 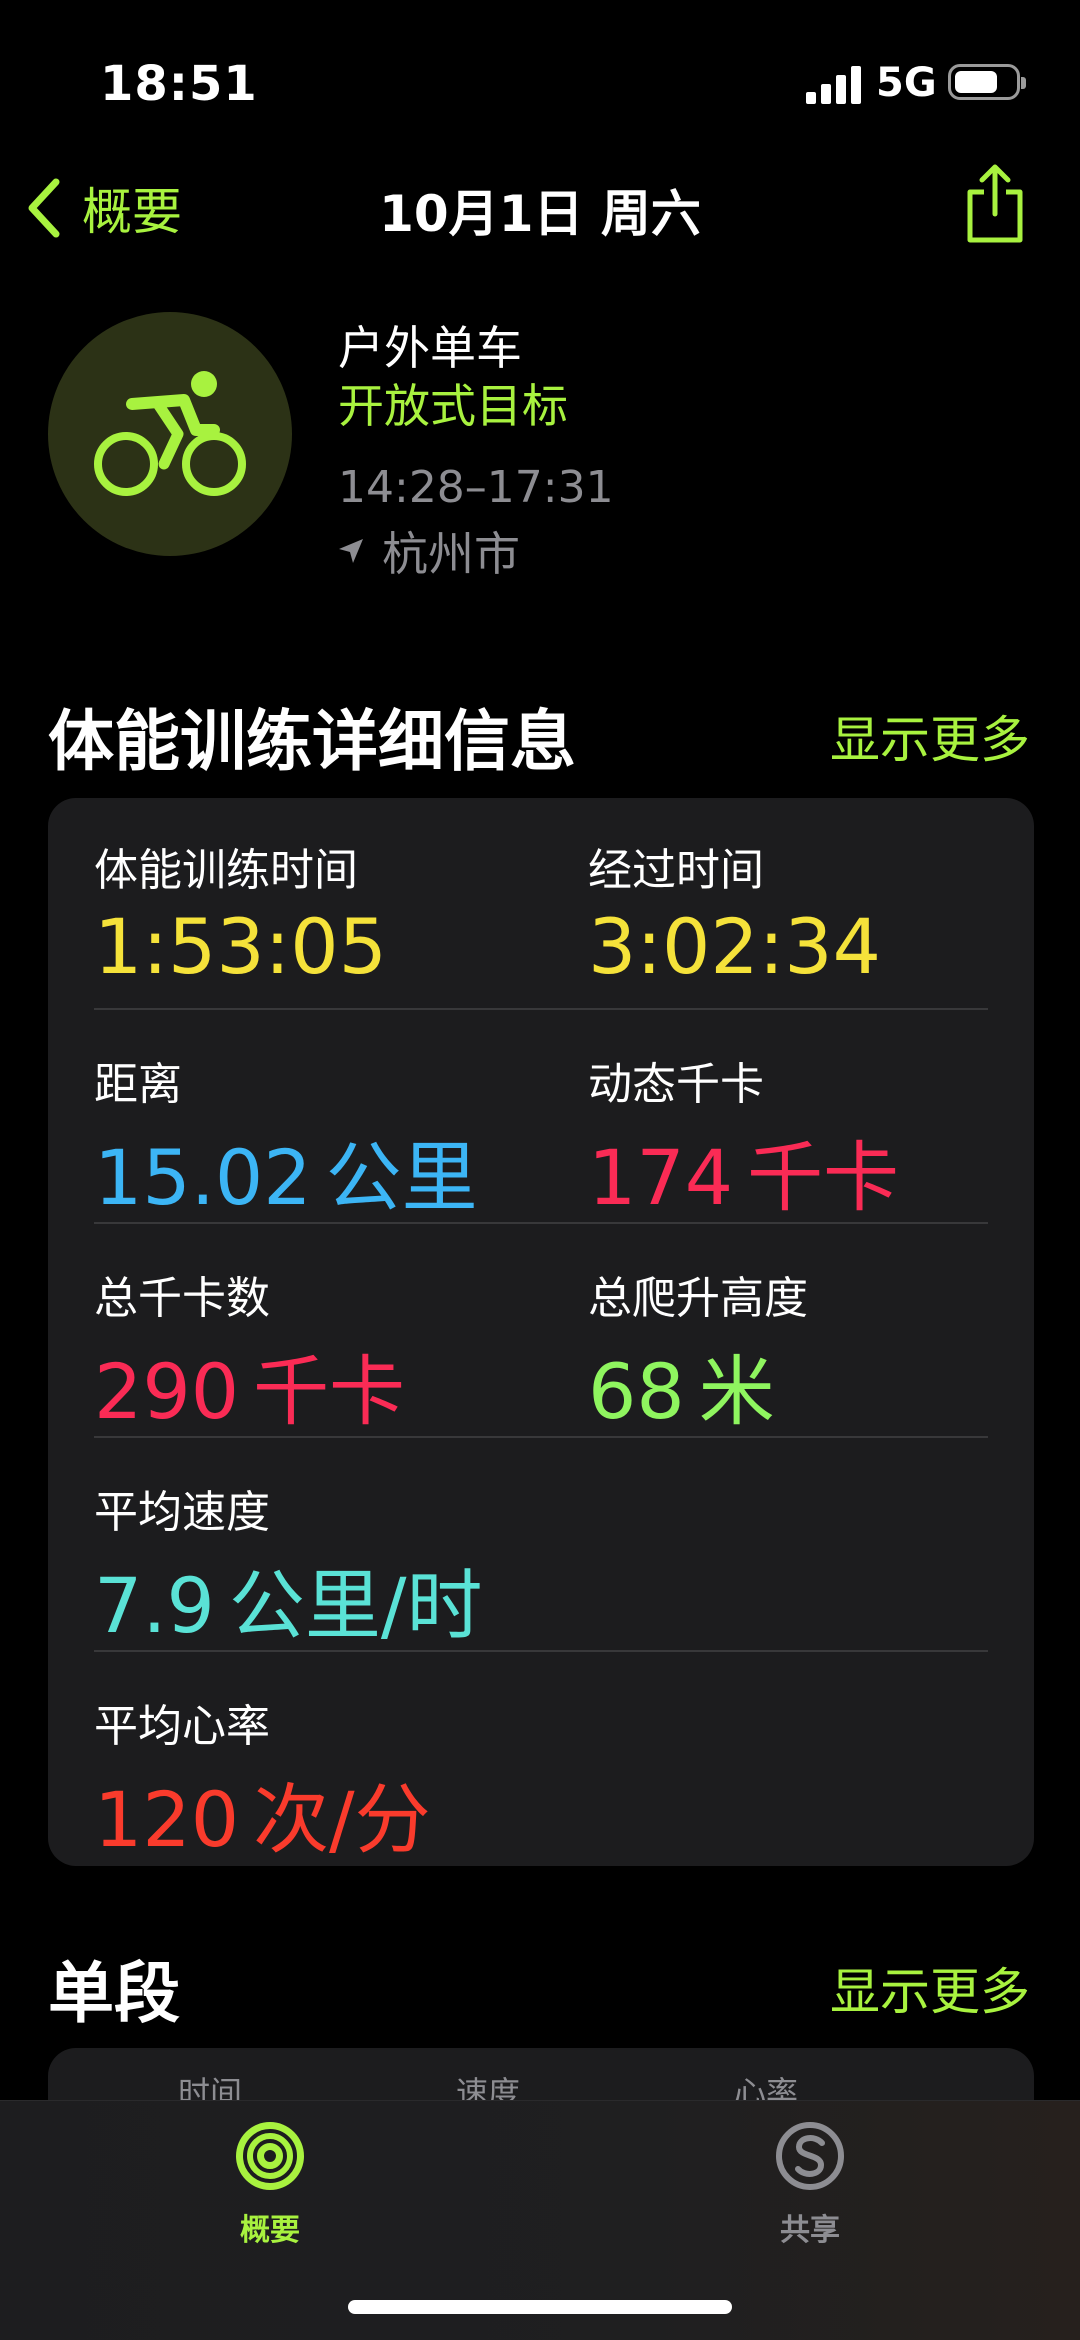 What do you see at coordinates (262, 1819) in the screenshot?
I see `metric-value: 120 次/分` at bounding box center [262, 1819].